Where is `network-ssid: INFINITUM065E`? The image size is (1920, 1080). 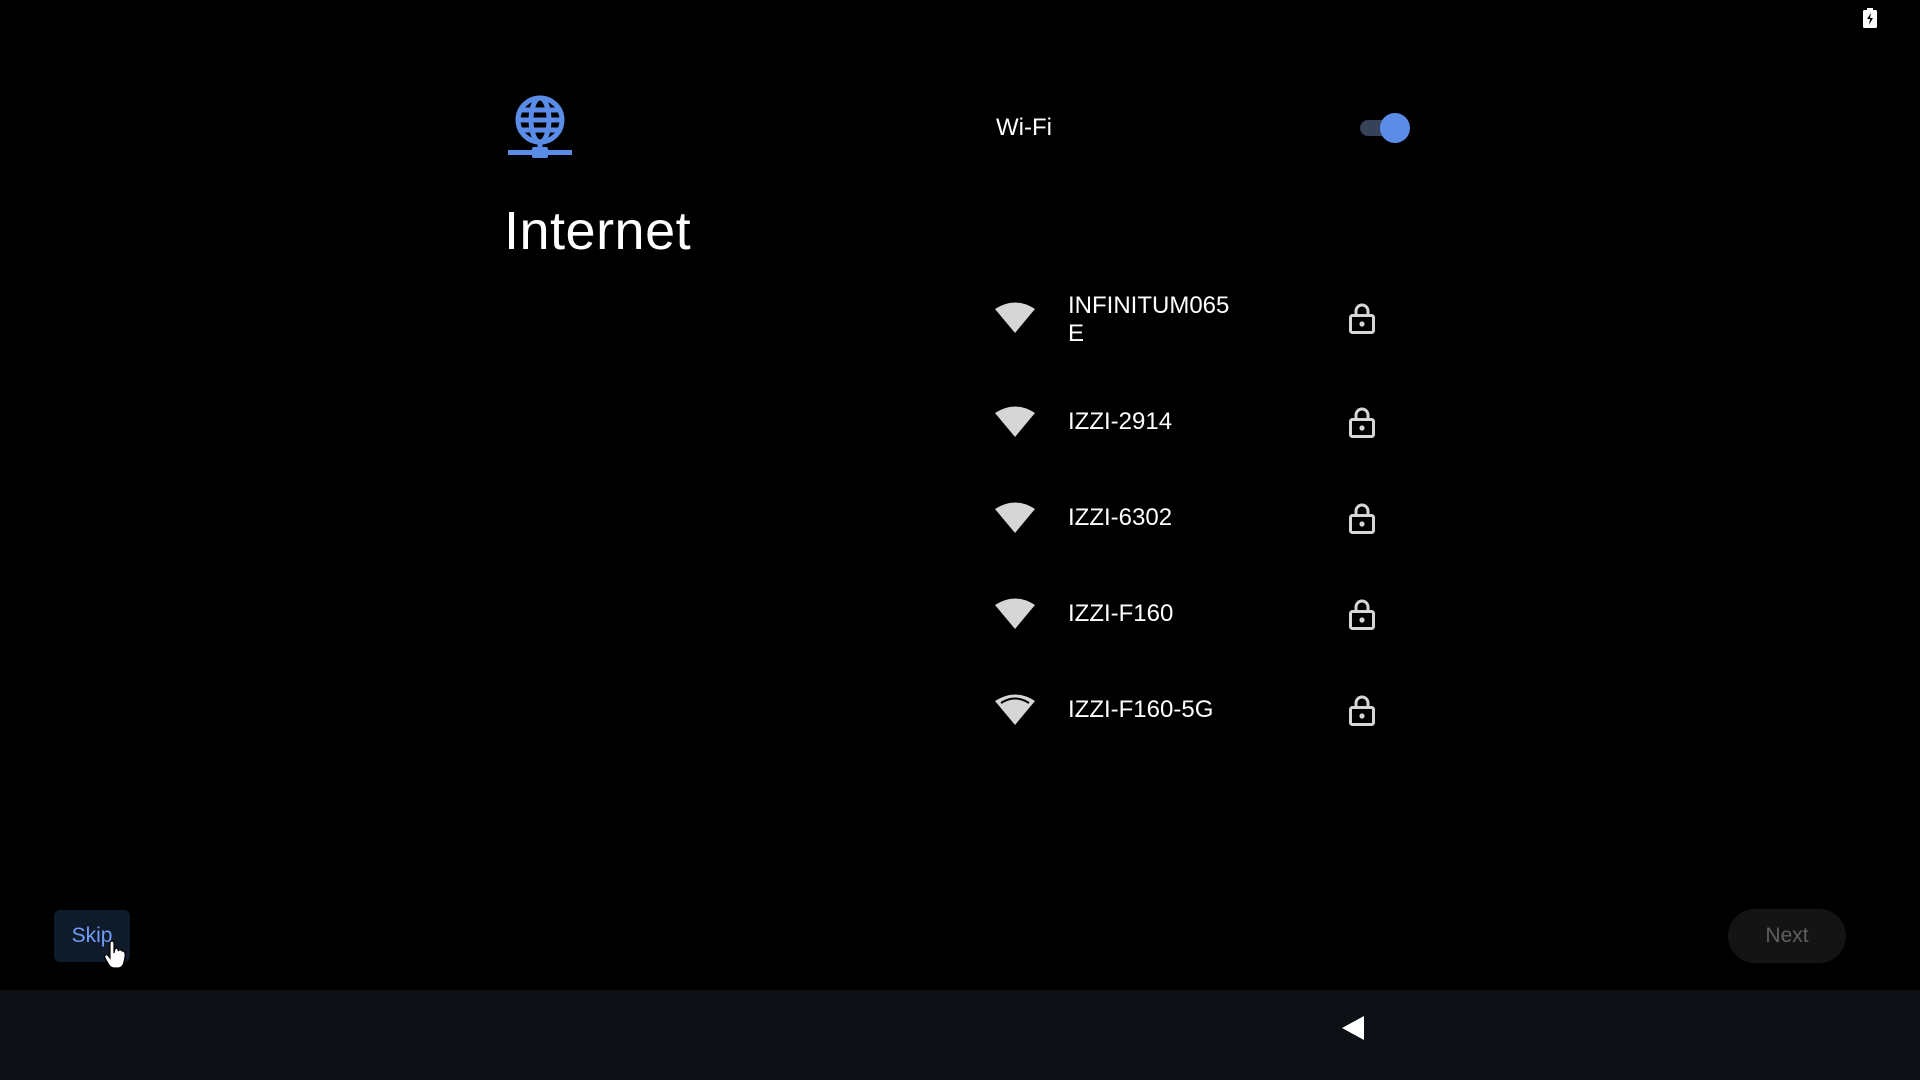
network-ssid: INFINITUM065E is located at coordinates (1149, 319).